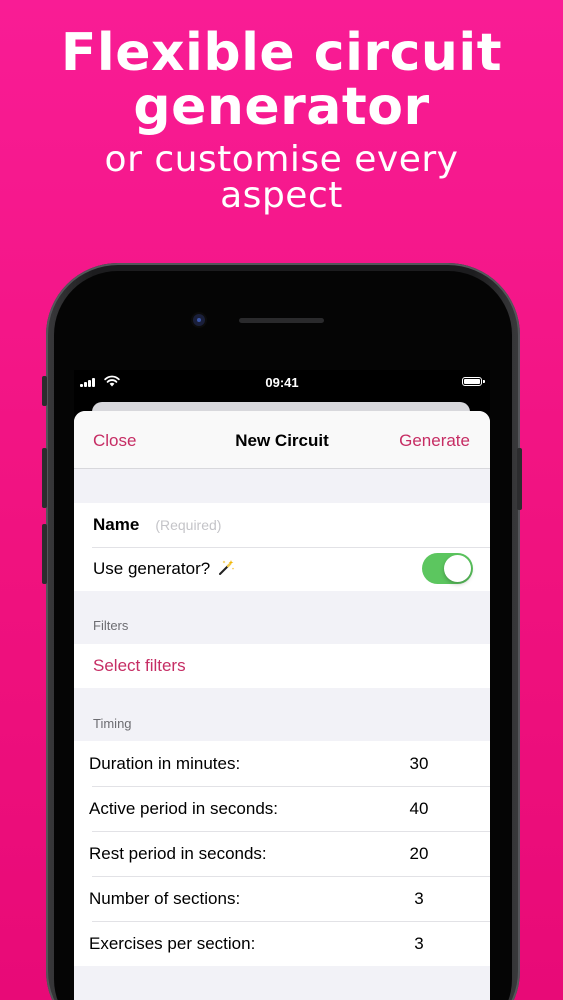  I want to click on volume-up-button, so click(44, 478).